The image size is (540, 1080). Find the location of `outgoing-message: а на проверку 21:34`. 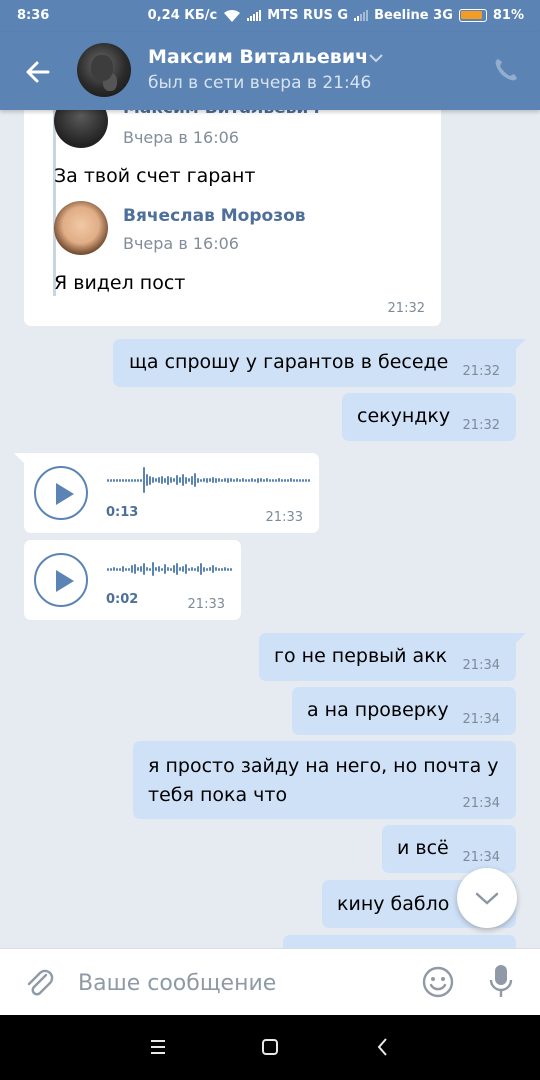

outgoing-message: а на проверку 21:34 is located at coordinates (404, 711).